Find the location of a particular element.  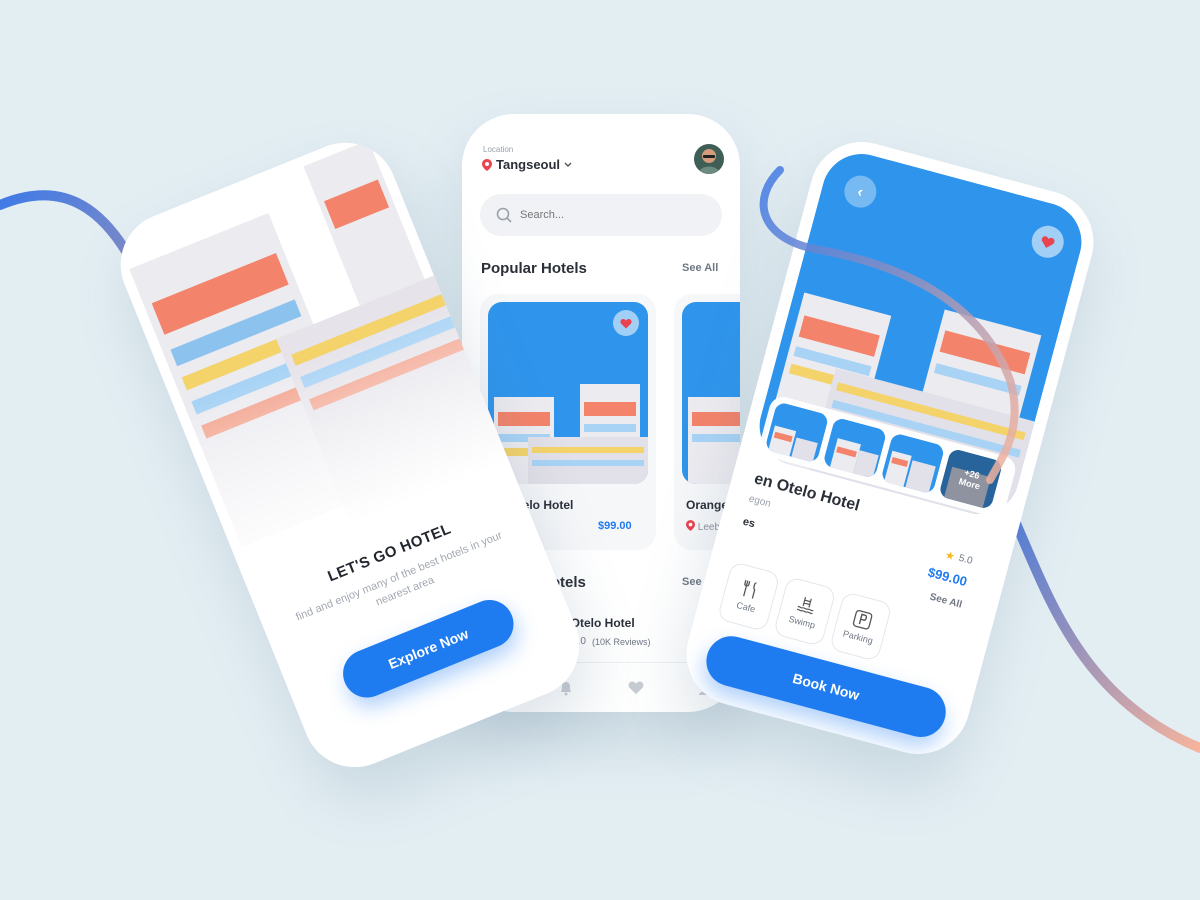

more-photos-overlay: +26 More is located at coordinates (971, 479).